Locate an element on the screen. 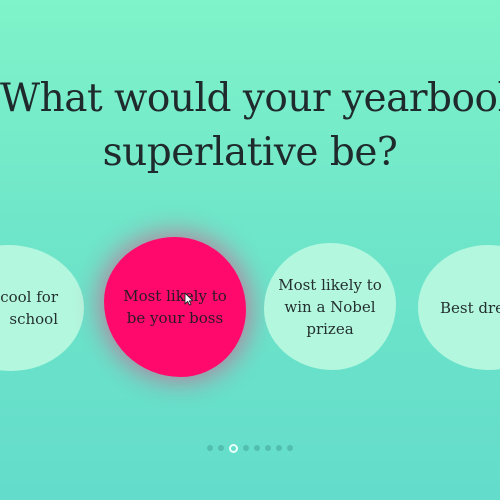  option-nobel-prize: Most likely to win a Nobel prizea is located at coordinates (330, 306).